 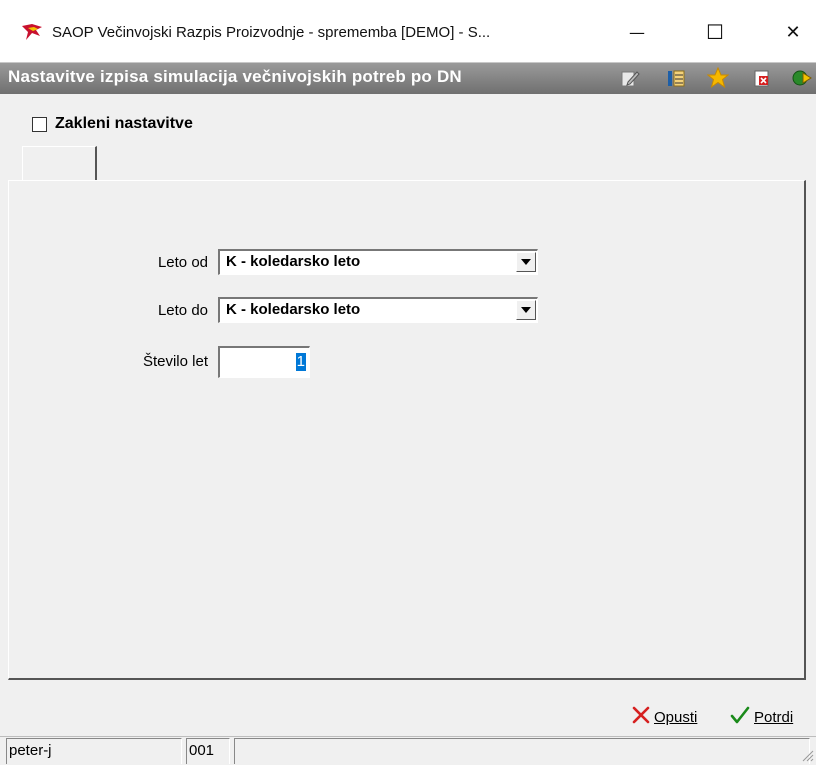 I want to click on year-from-combo: K - koledarsko leto, so click(x=378, y=262).